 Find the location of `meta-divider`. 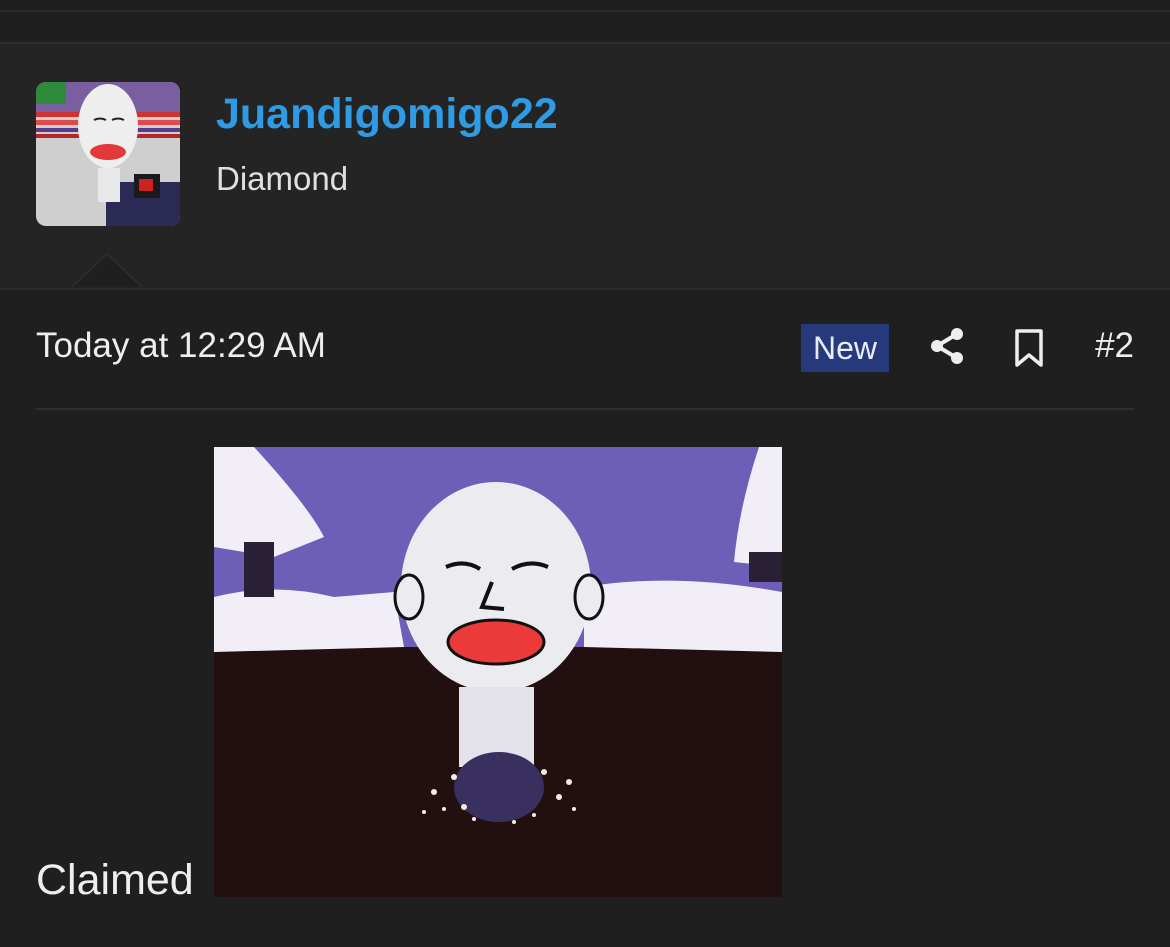

meta-divider is located at coordinates (585, 409).